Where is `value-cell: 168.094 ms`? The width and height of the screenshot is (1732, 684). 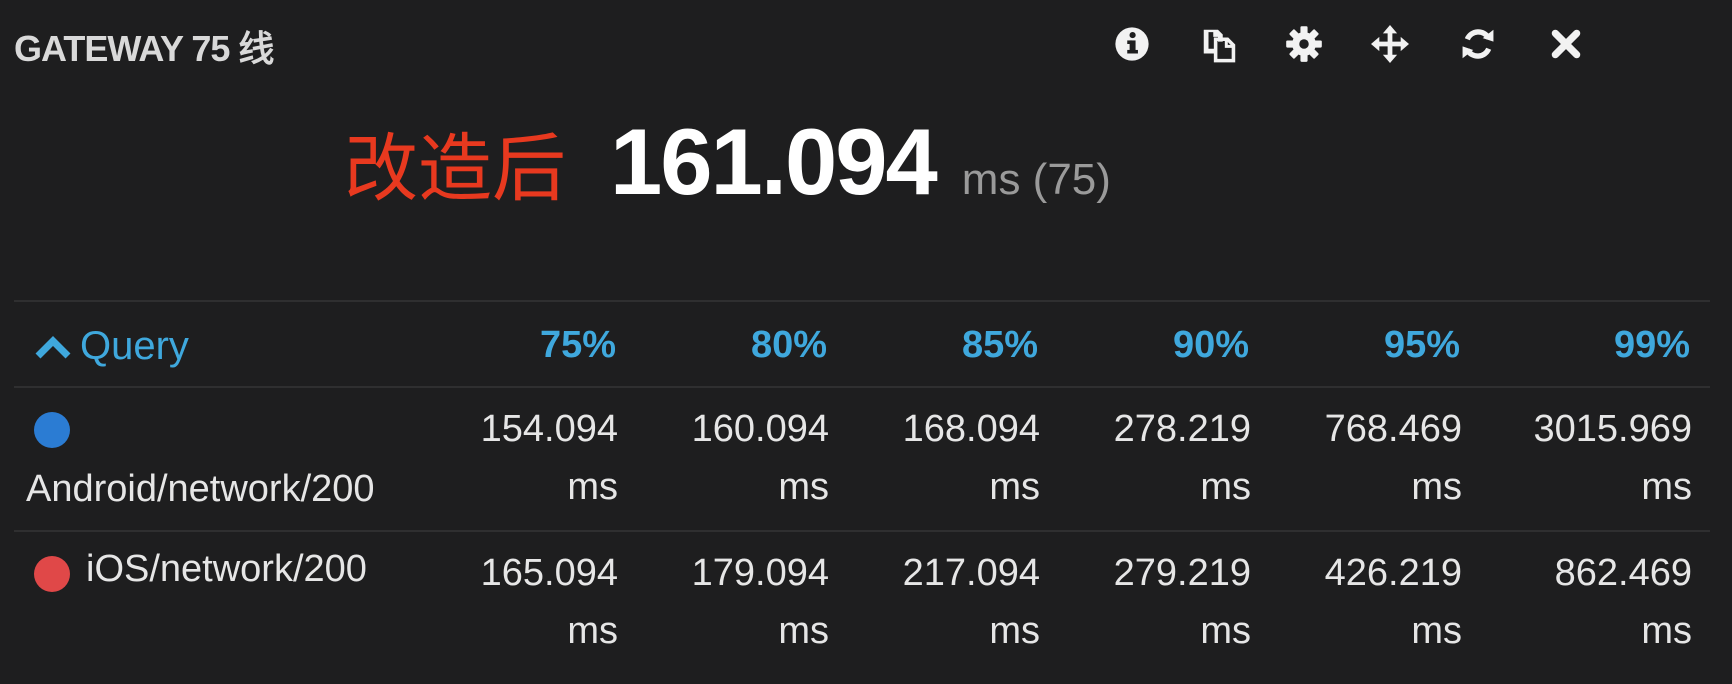 value-cell: 168.094 ms is located at coordinates (971, 458).